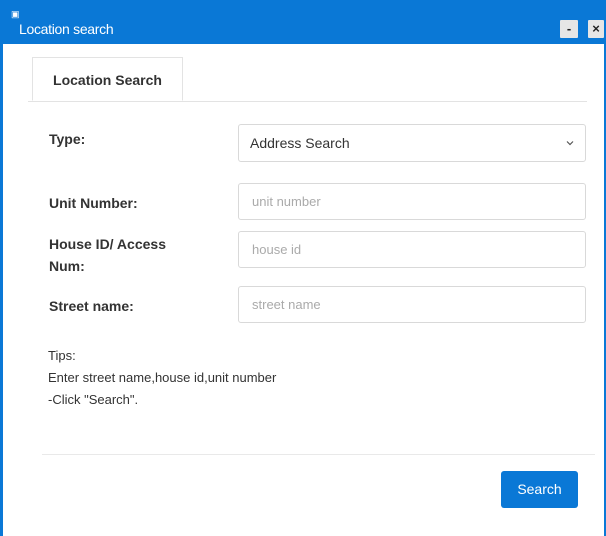 The height and width of the screenshot is (536, 606). Describe the element at coordinates (93, 399) in the screenshot. I see `tips-line-2: -Click "Search".` at that location.